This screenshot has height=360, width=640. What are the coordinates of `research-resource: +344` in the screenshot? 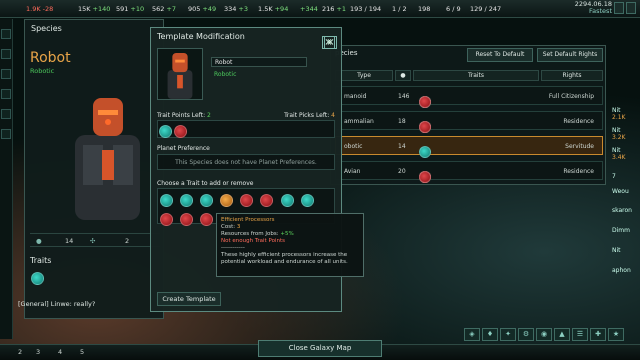 It's located at (308, 9).